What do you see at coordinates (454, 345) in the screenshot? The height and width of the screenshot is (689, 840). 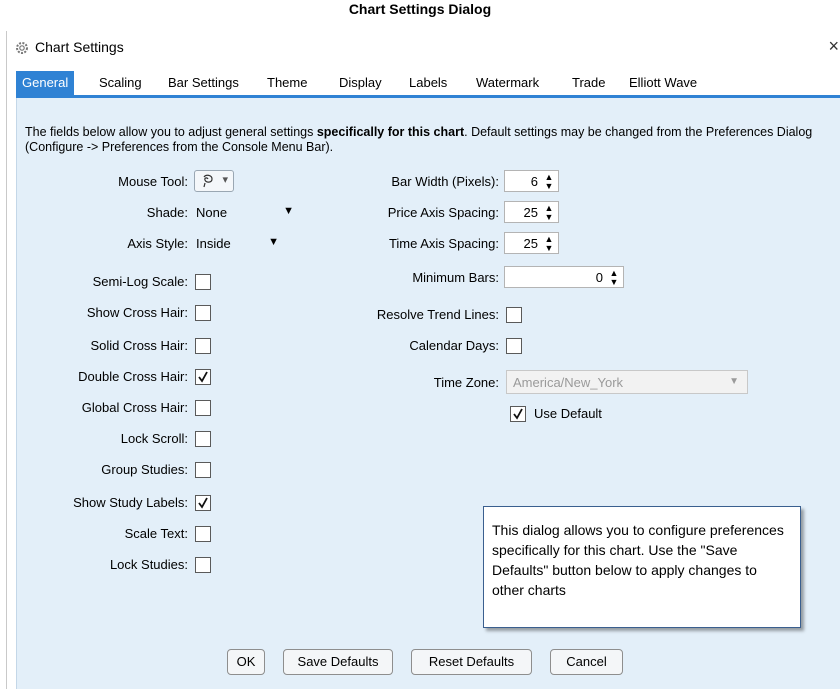 I see `calendar-days-label: Calendar Days:` at bounding box center [454, 345].